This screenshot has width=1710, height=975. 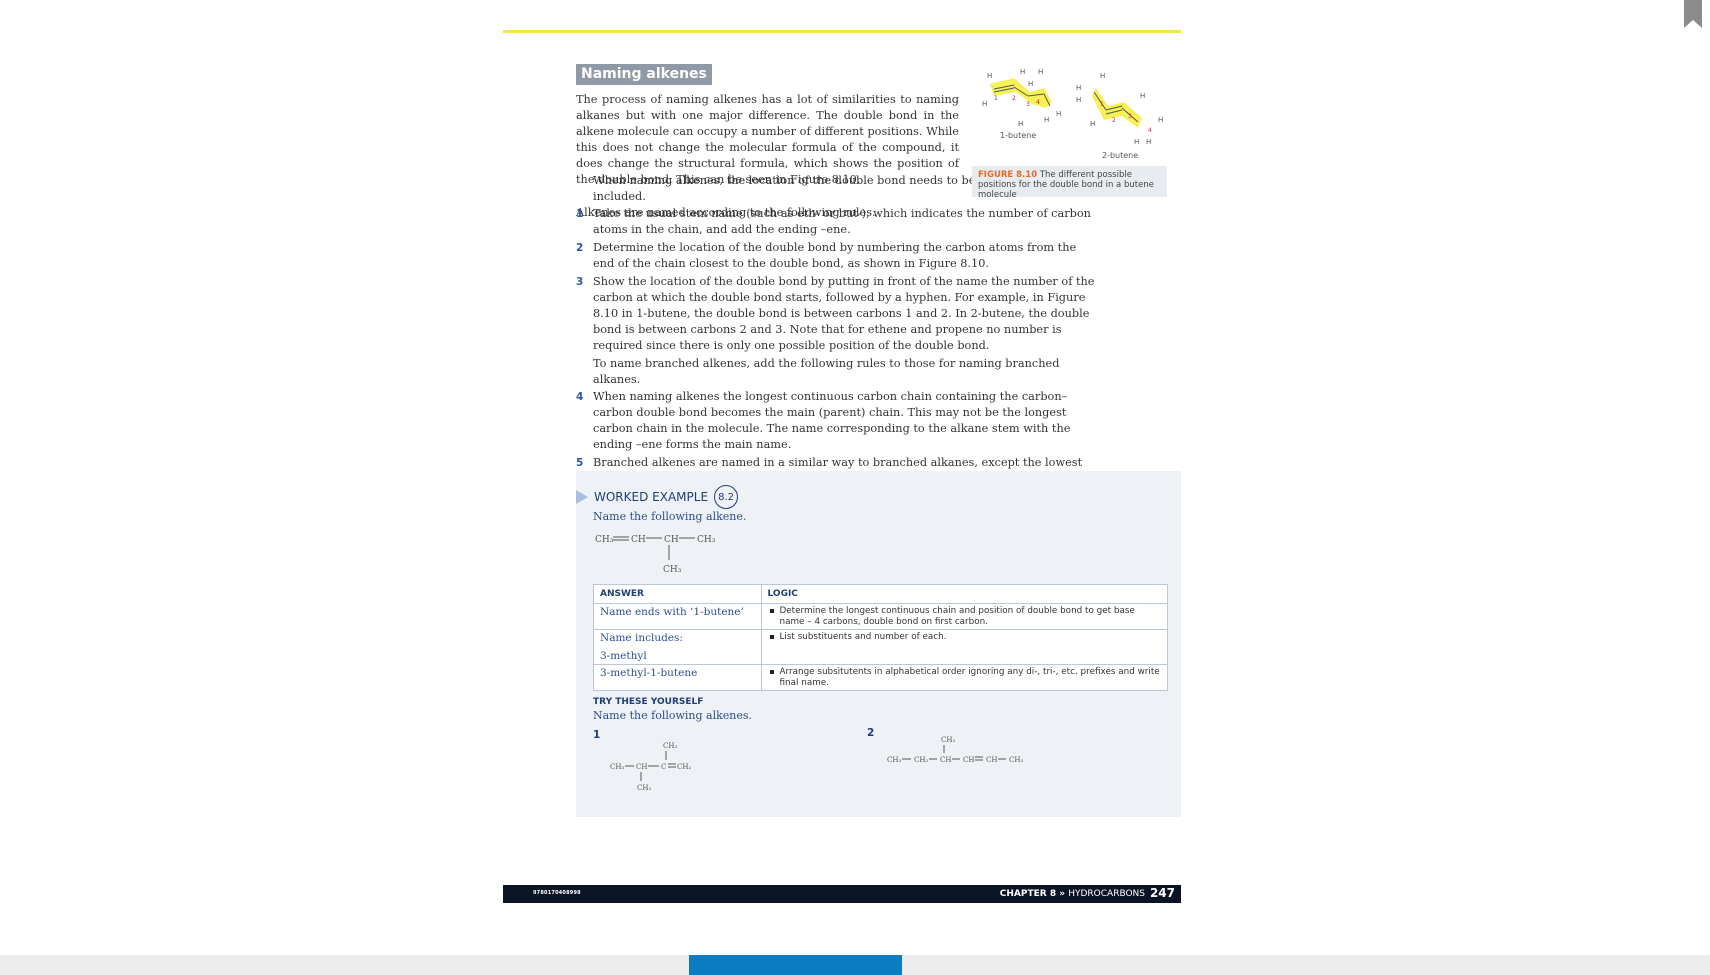 I want to click on try-these-instruction: Name the following alkenes., so click(x=673, y=715).